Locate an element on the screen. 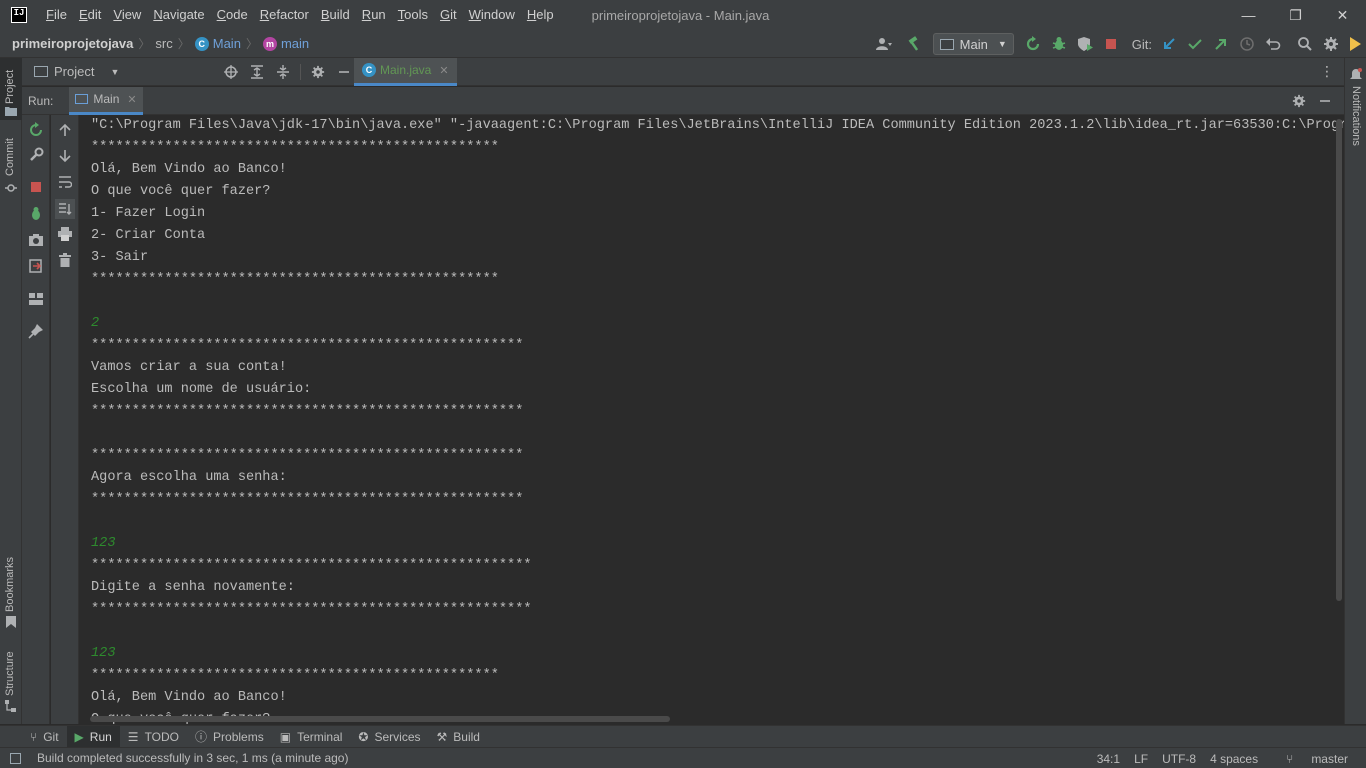  scroll-to-end-icon is located at coordinates (65, 209).